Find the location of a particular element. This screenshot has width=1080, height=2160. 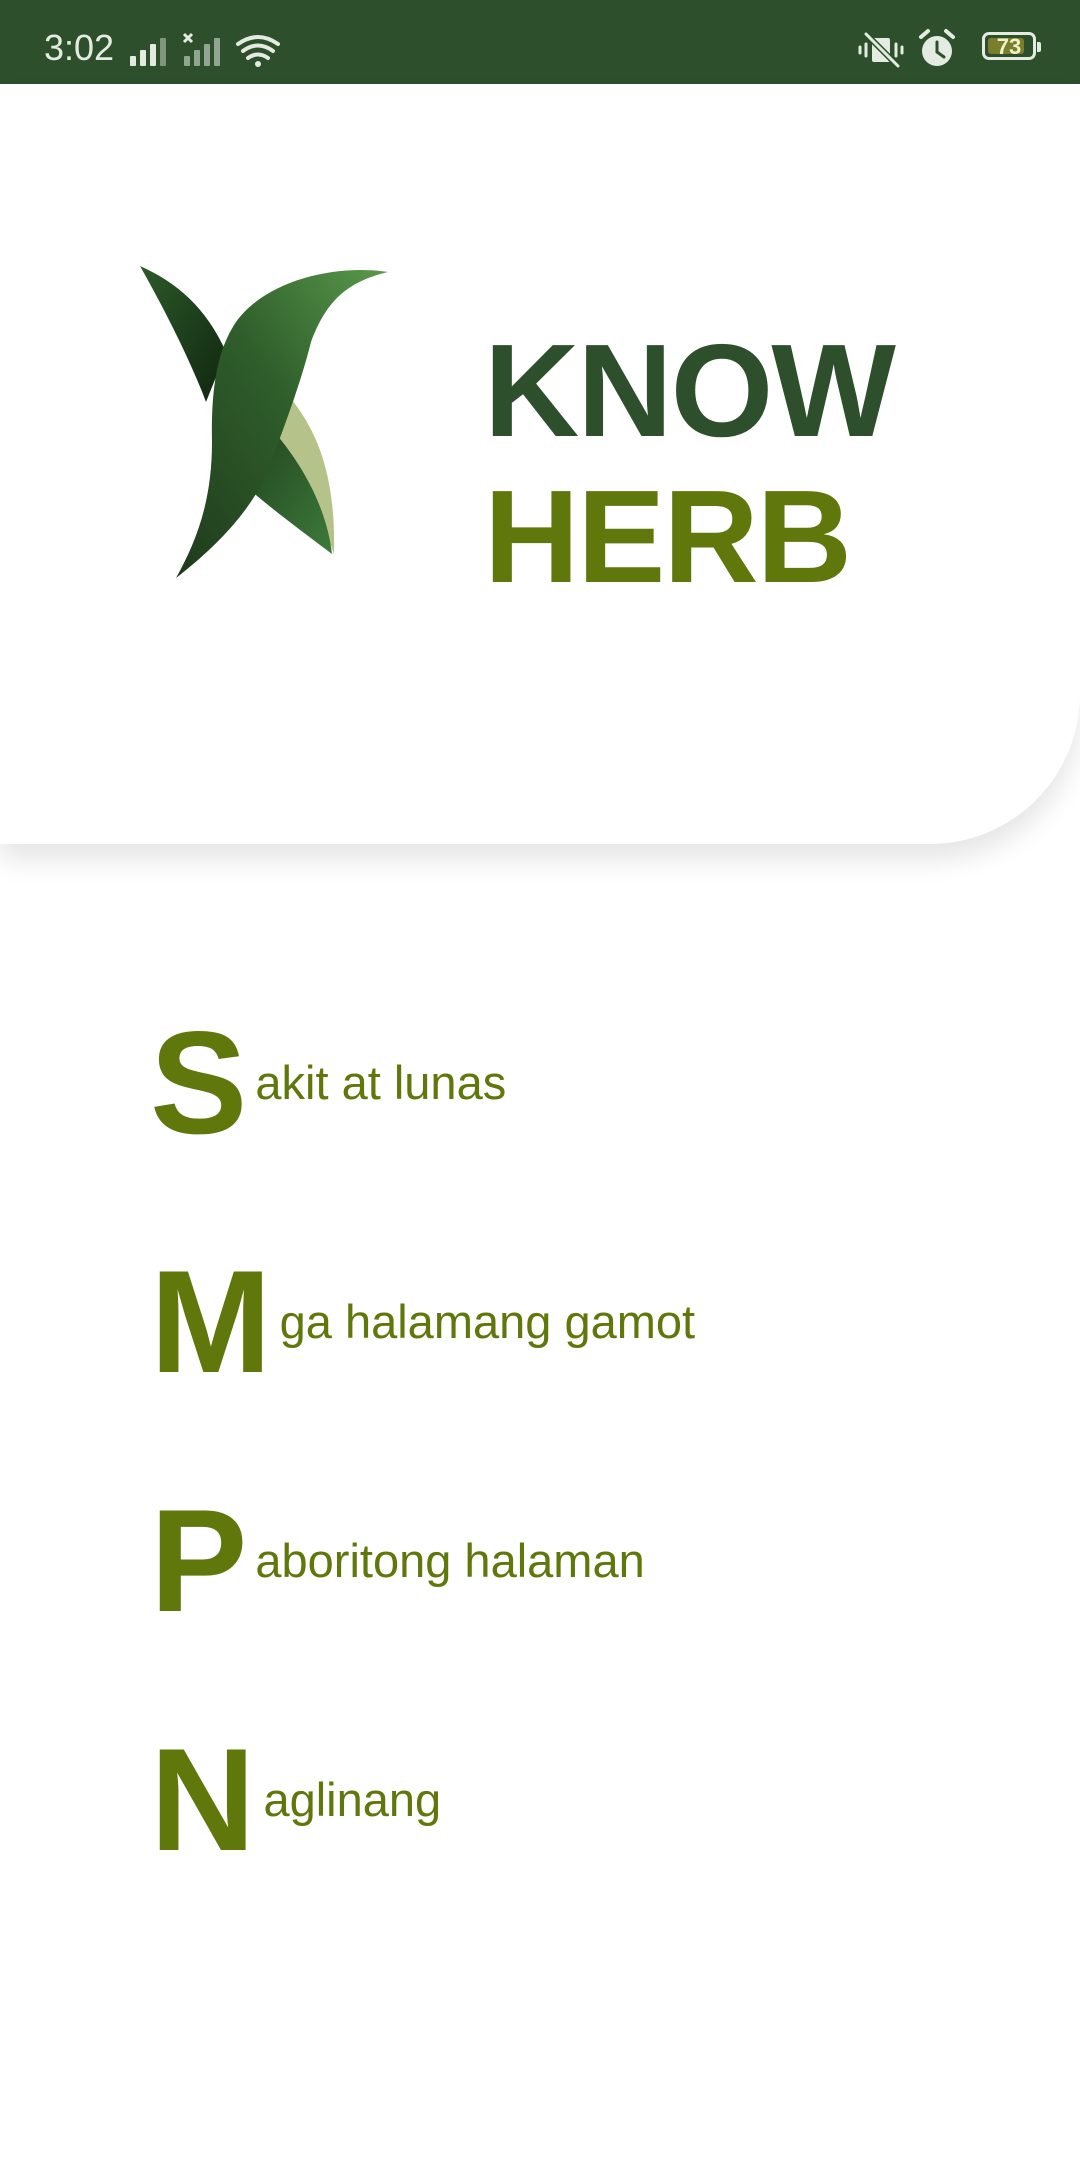

app-title: KNOW HERB is located at coordinates (690, 463).